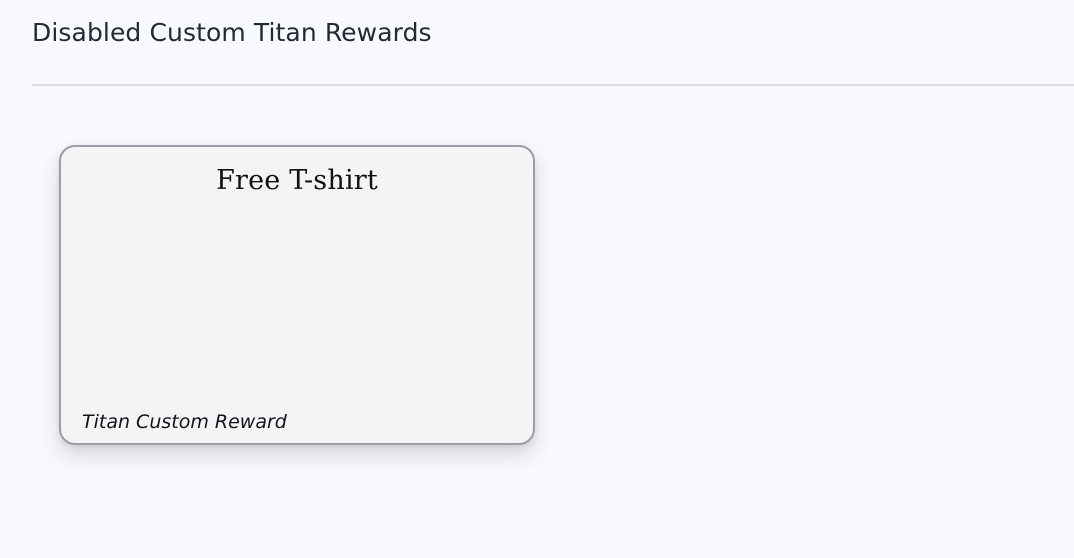 This screenshot has height=558, width=1074. I want to click on section-title: Disabled Custom Titan Rewards, so click(232, 32).